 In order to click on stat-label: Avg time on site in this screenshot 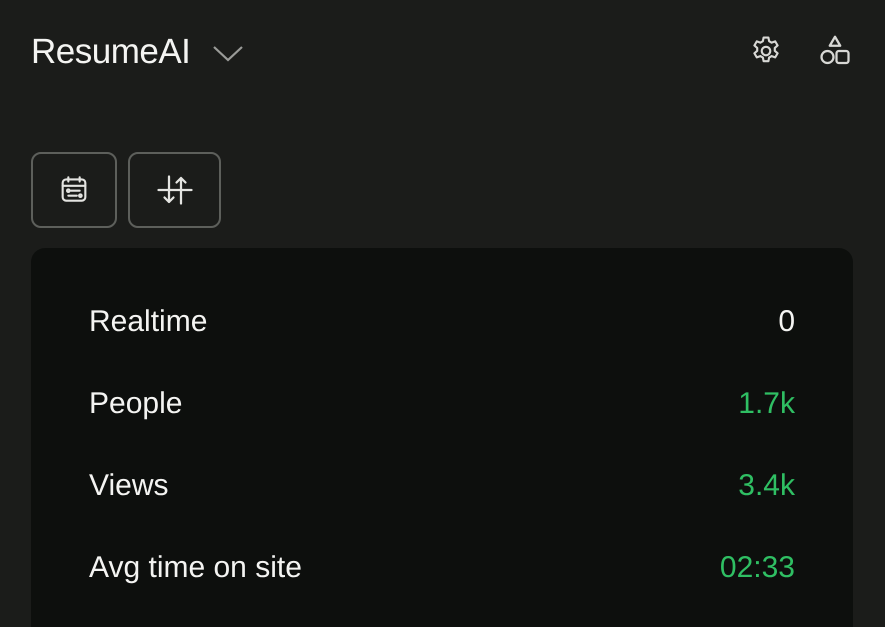, I will do `click(195, 568)`.